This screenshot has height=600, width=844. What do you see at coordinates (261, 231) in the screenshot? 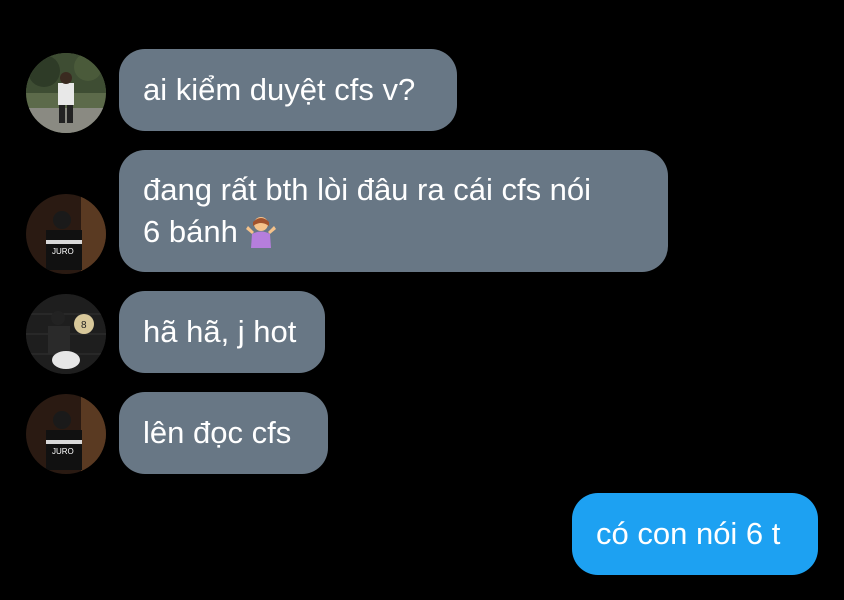
I see `person-shrugging-emoji` at bounding box center [261, 231].